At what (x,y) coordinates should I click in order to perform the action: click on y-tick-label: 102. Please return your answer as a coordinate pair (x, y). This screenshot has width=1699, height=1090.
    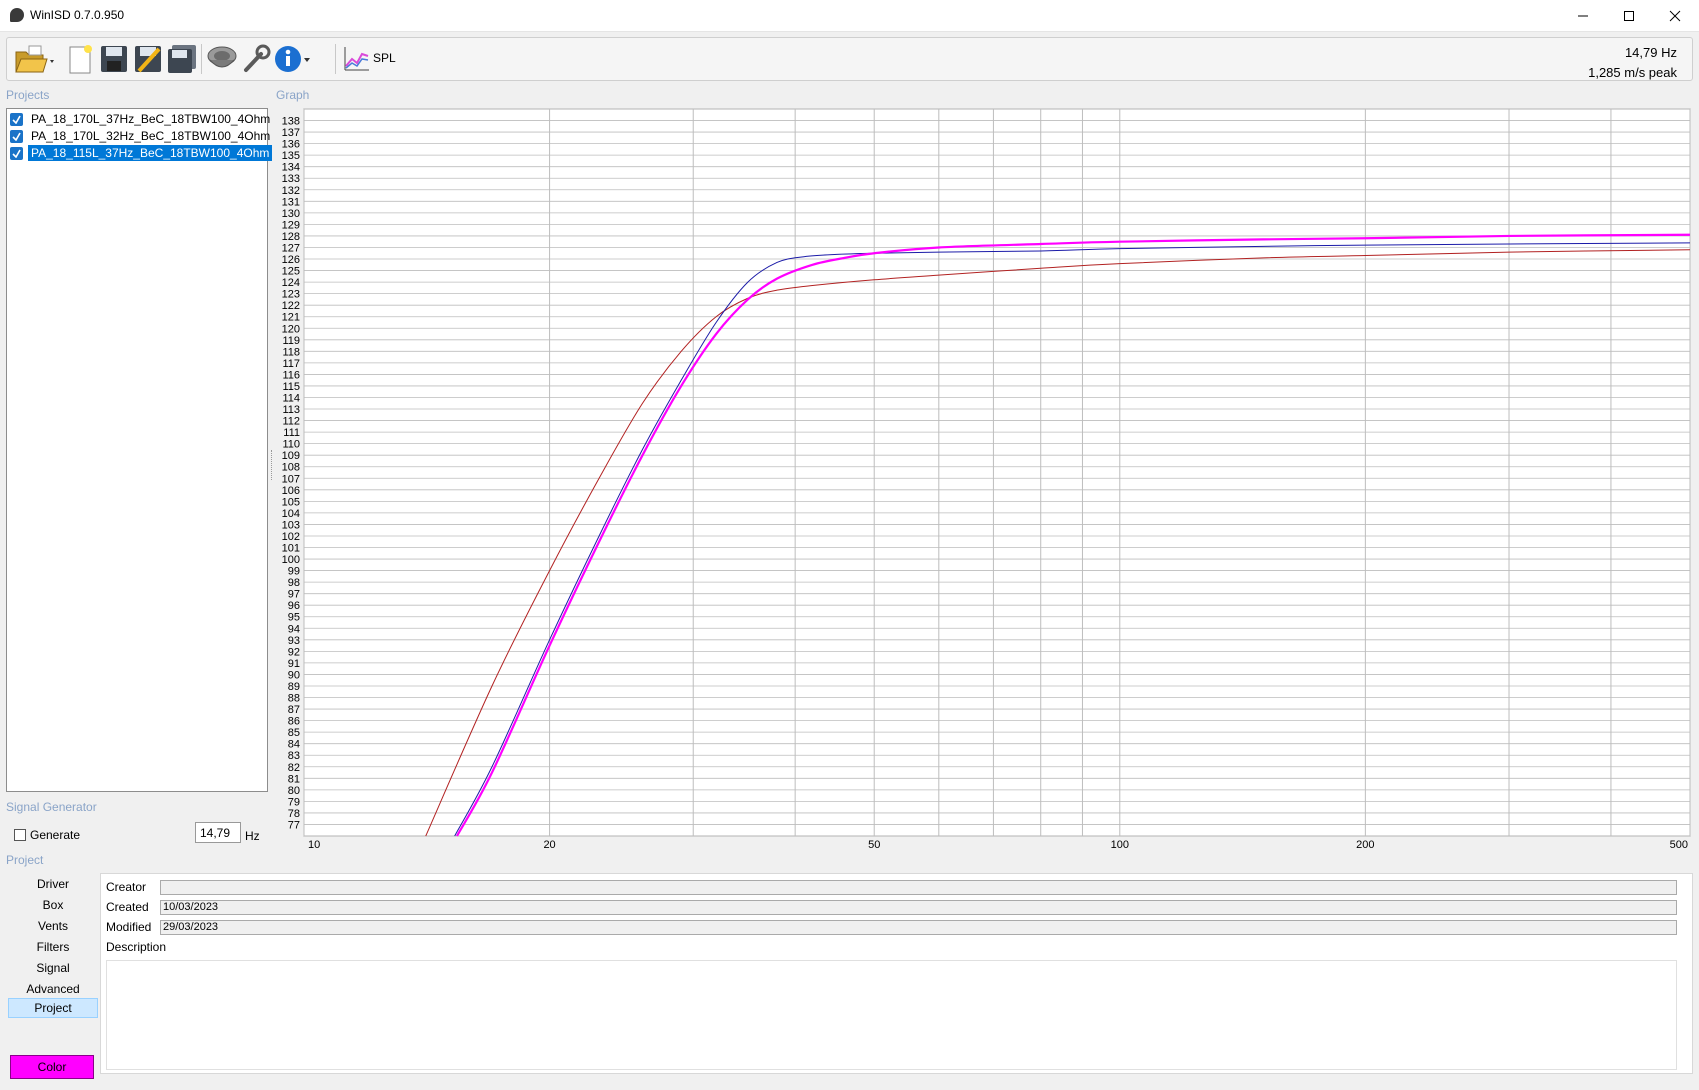
    Looking at the image, I should click on (291, 537).